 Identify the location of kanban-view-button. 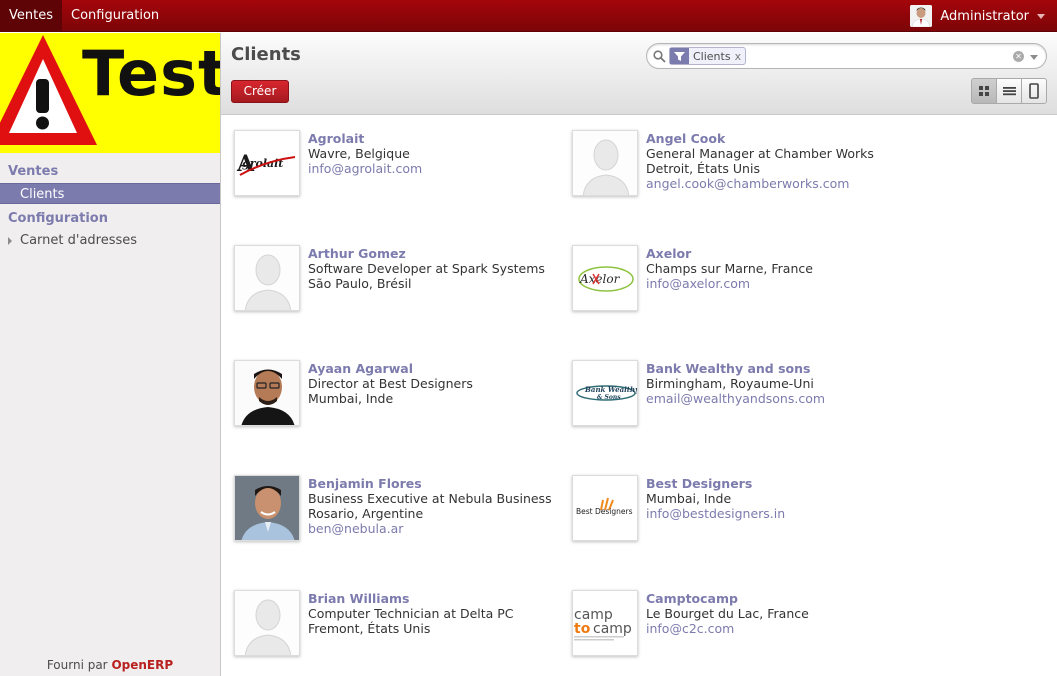
(984, 91).